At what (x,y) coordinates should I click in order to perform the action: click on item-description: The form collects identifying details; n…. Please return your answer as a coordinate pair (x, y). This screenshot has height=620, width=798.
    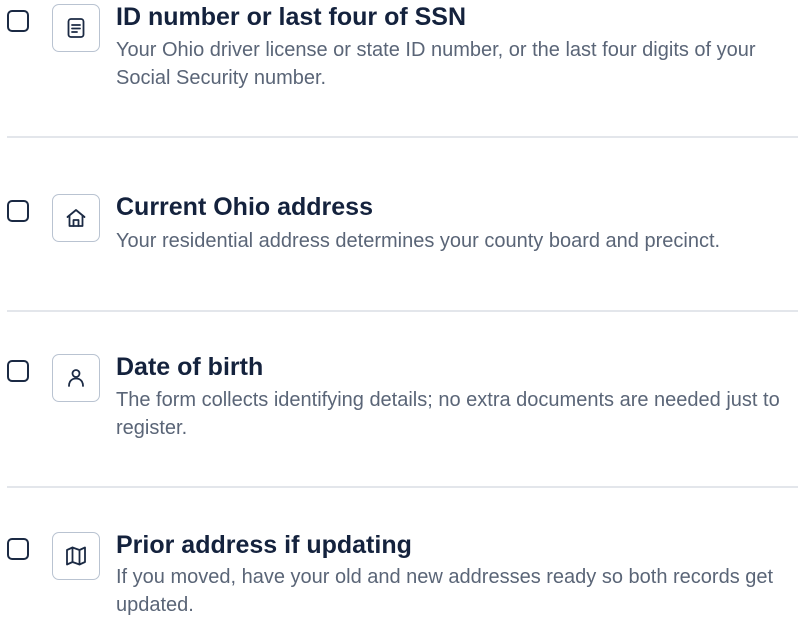
    Looking at the image, I should click on (448, 414).